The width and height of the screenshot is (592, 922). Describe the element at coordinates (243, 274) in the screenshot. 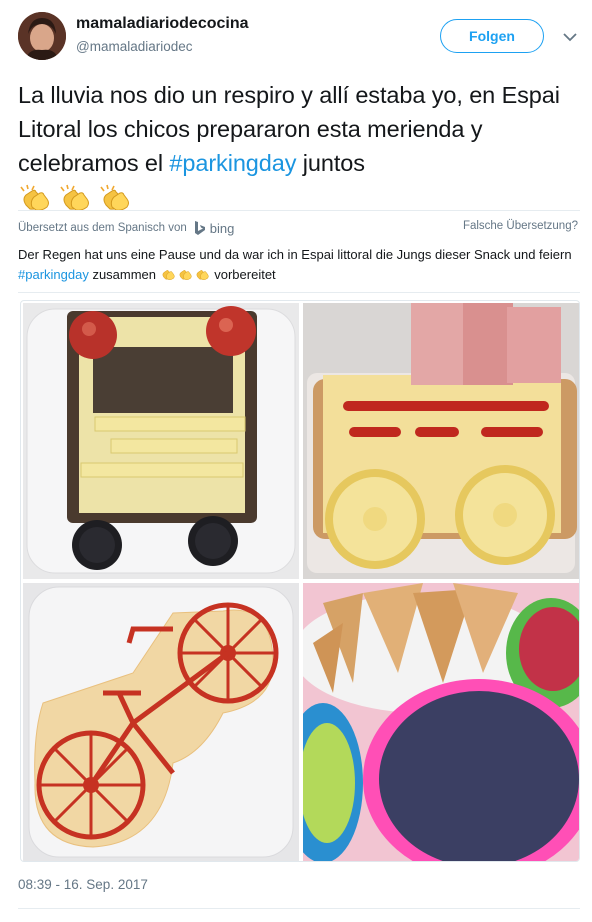

I see `translation-text-part: vorbereitet` at that location.